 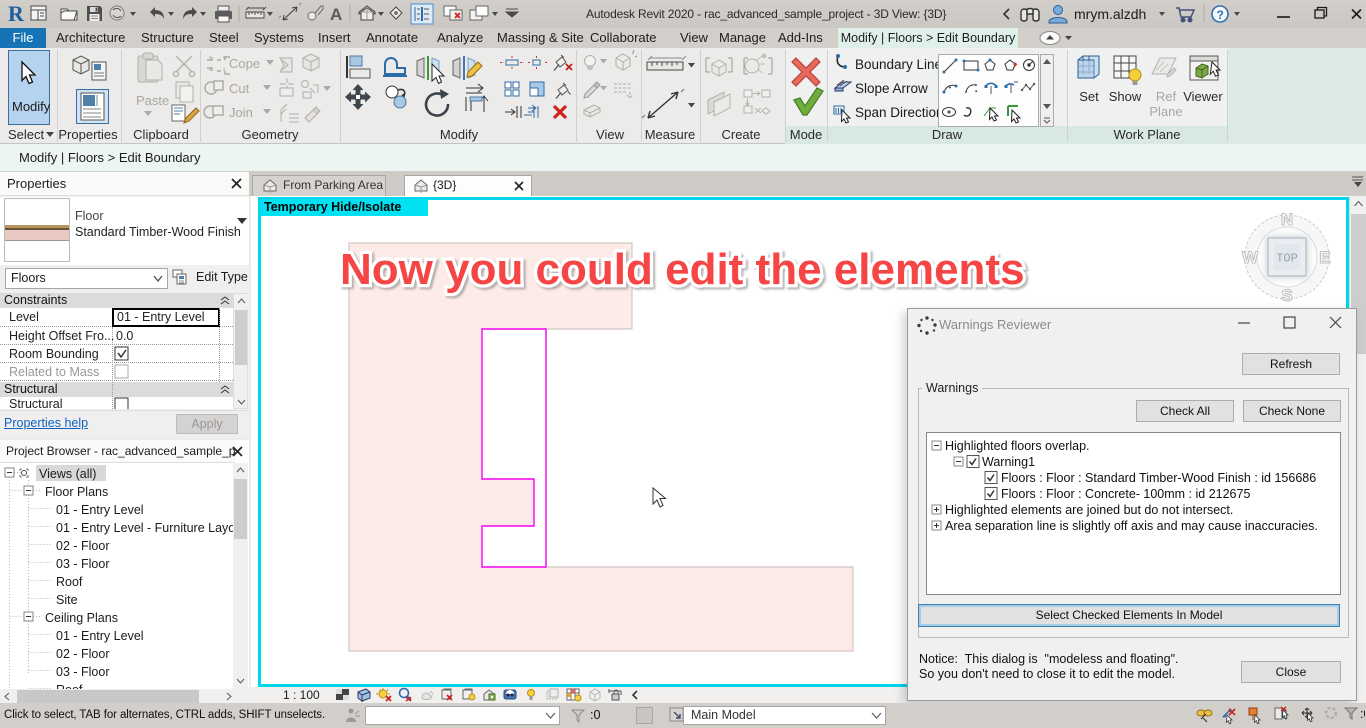 I want to click on svg-text: Set, so click(x=1089, y=96).